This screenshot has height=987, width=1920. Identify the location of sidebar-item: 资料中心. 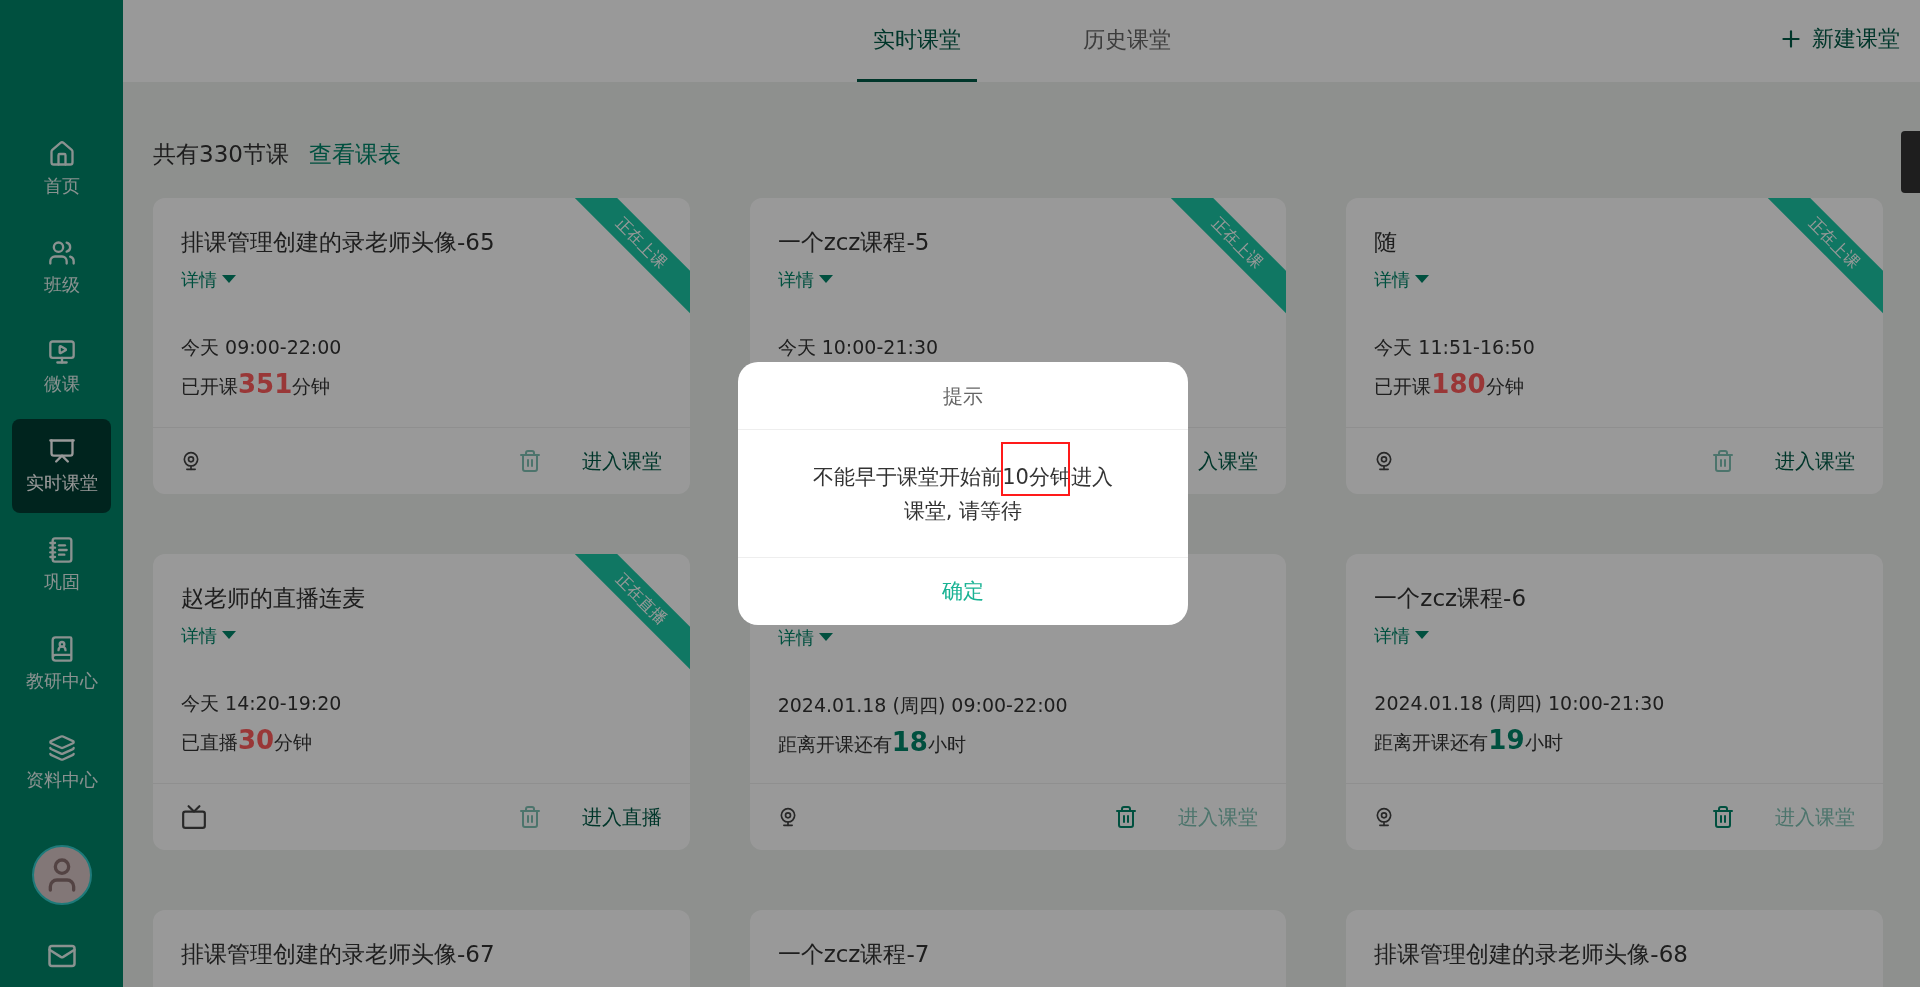
(61, 763).